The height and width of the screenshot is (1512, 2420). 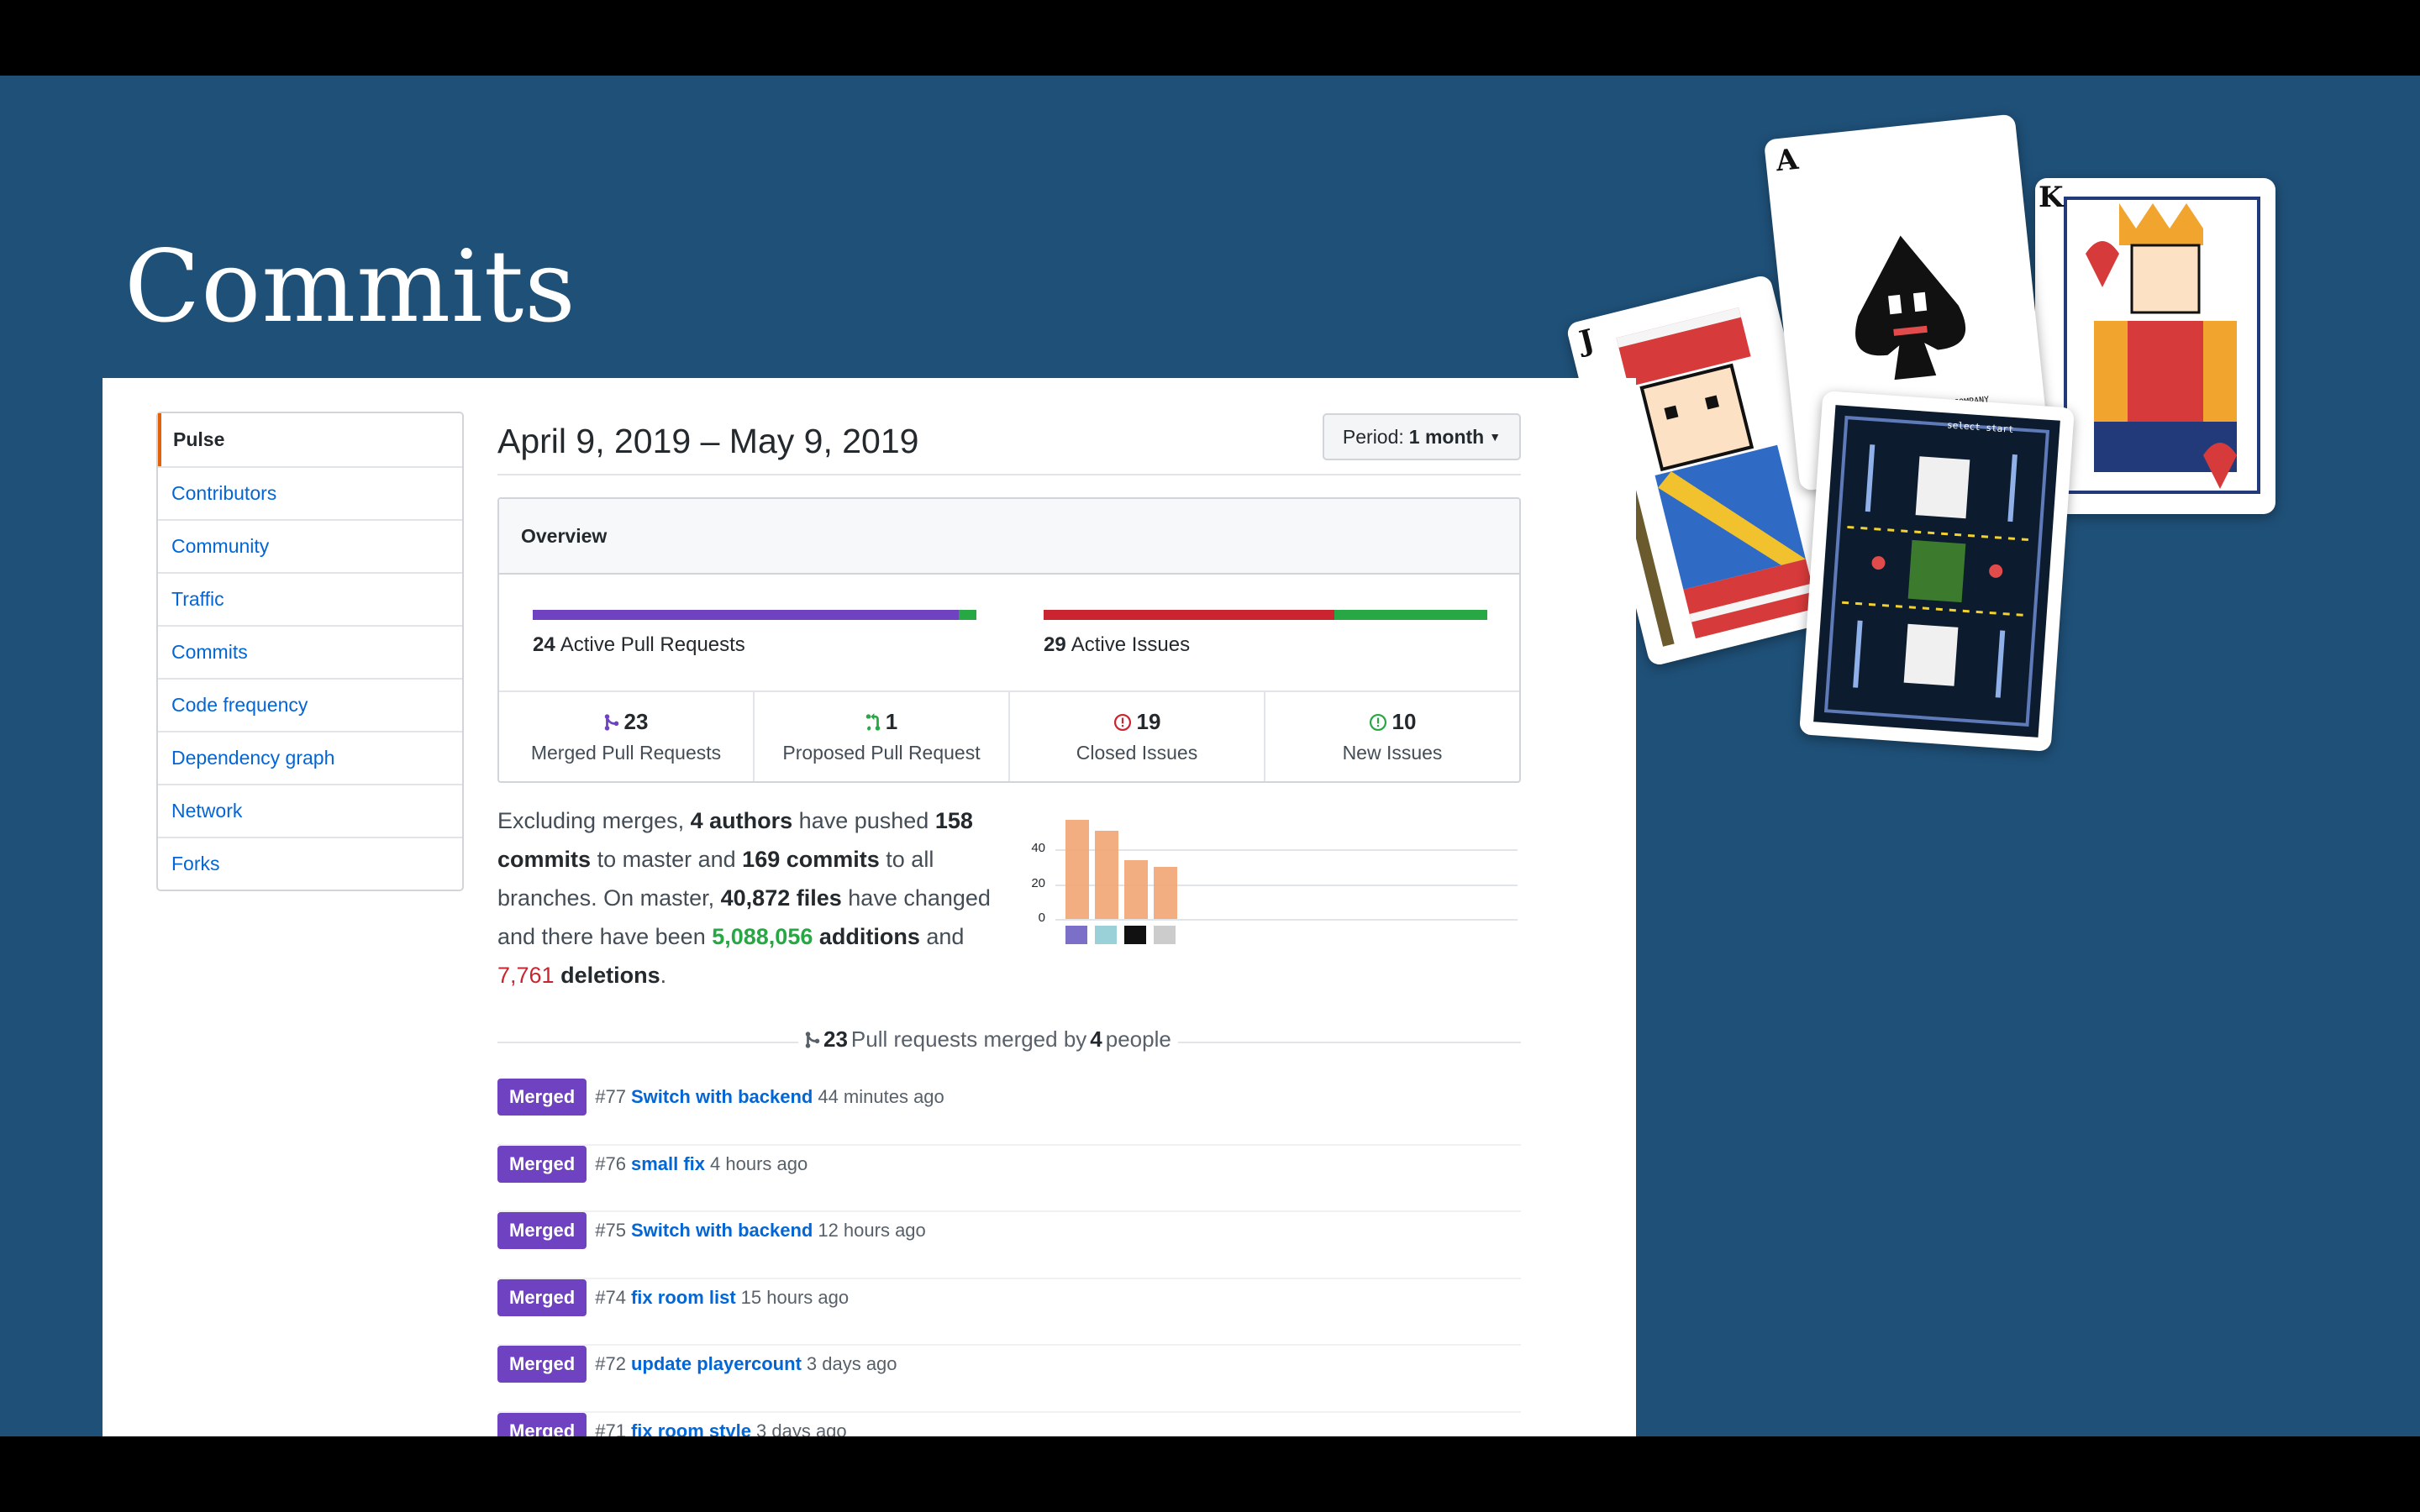 I want to click on sidebar-item-network: Network, so click(x=310, y=810).